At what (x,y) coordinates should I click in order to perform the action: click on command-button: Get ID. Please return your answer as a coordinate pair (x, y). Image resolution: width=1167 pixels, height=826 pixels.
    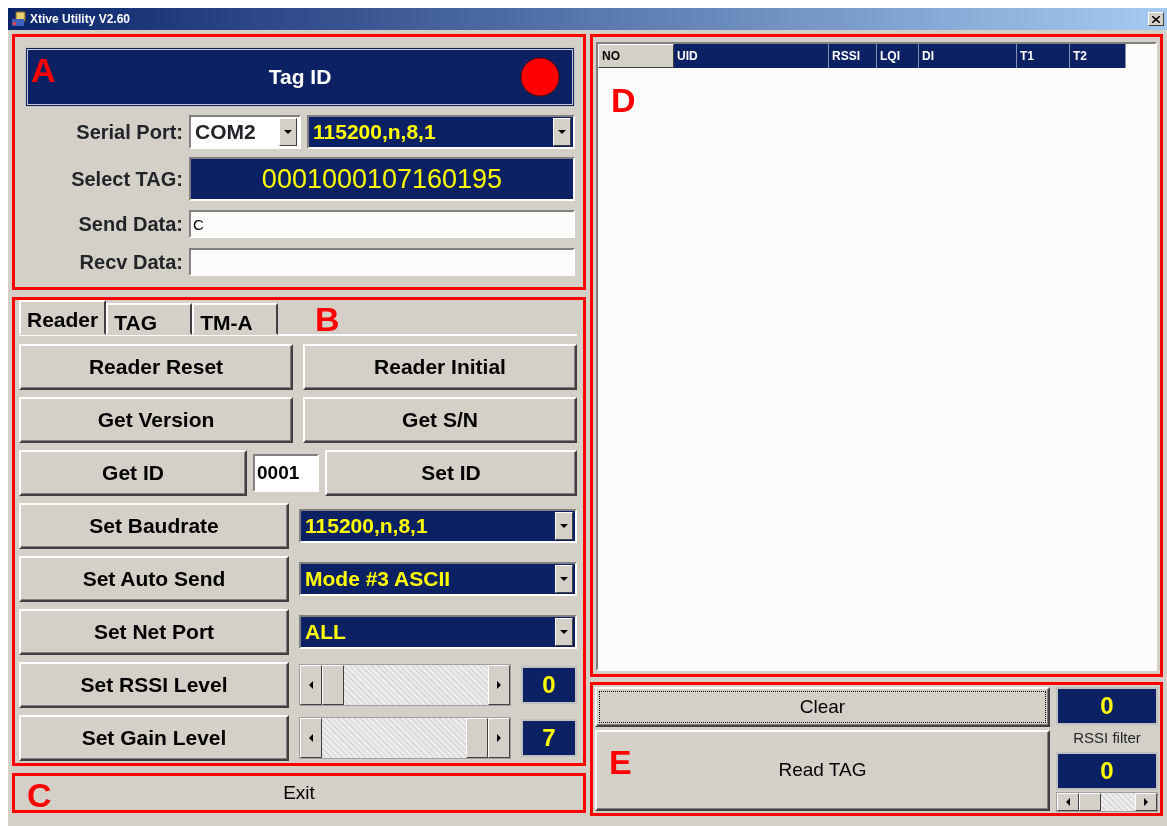
    Looking at the image, I should click on (133, 473).